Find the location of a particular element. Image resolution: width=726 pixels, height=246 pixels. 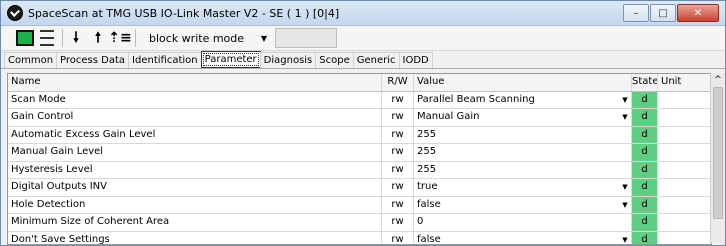

table-row: Gain Control rw Manual Gain ▼ d is located at coordinates (359, 118).